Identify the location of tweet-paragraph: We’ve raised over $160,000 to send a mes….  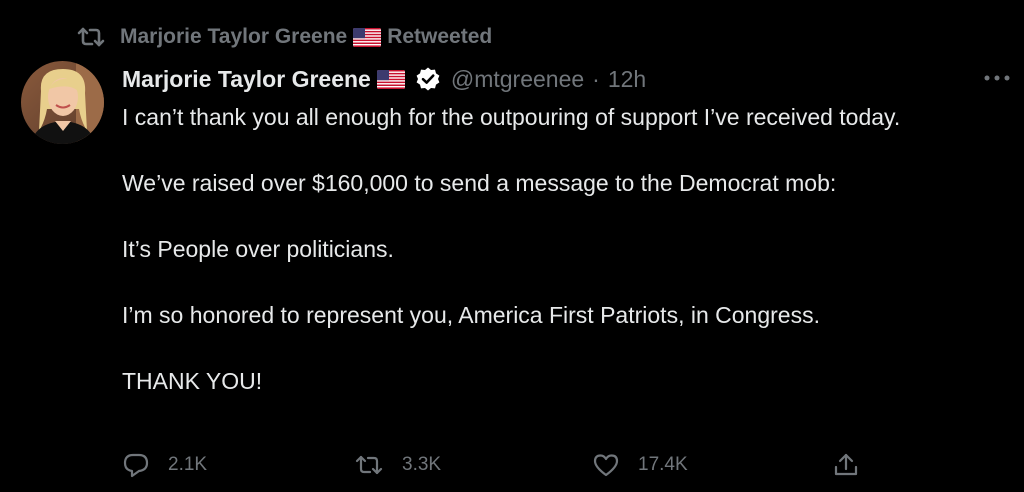
(479, 183).